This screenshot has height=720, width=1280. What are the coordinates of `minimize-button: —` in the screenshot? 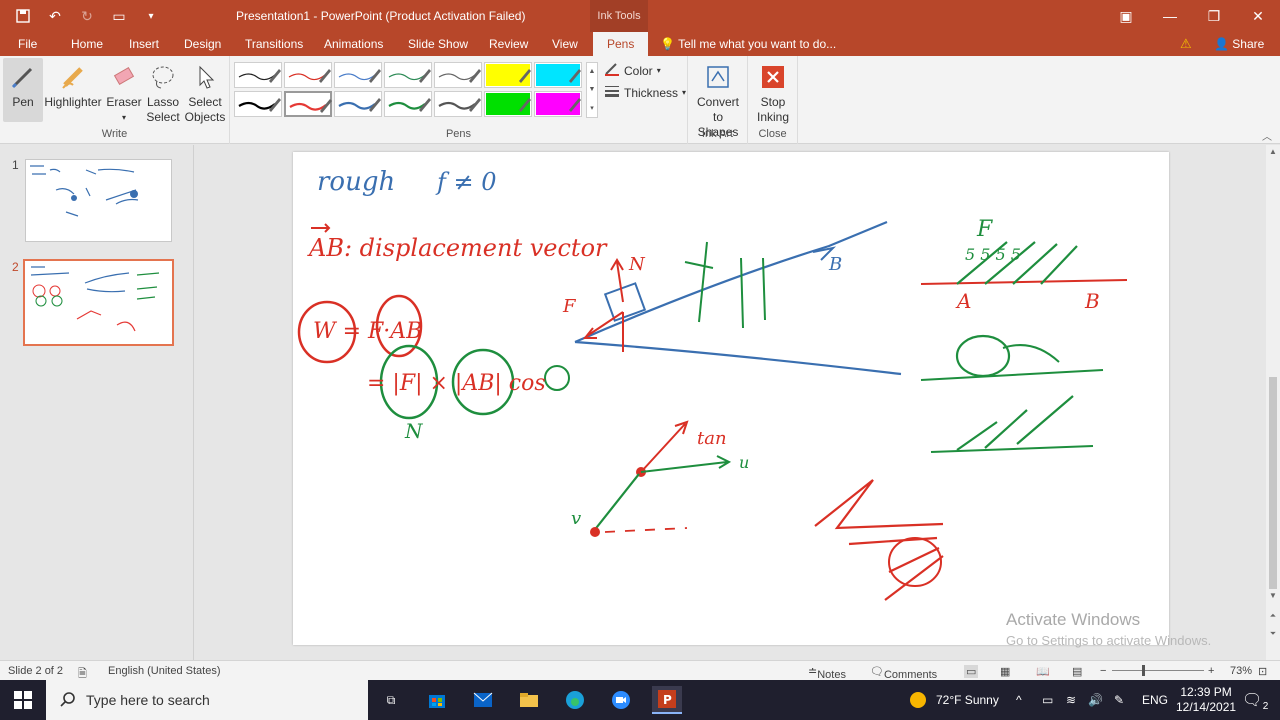 It's located at (1170, 16).